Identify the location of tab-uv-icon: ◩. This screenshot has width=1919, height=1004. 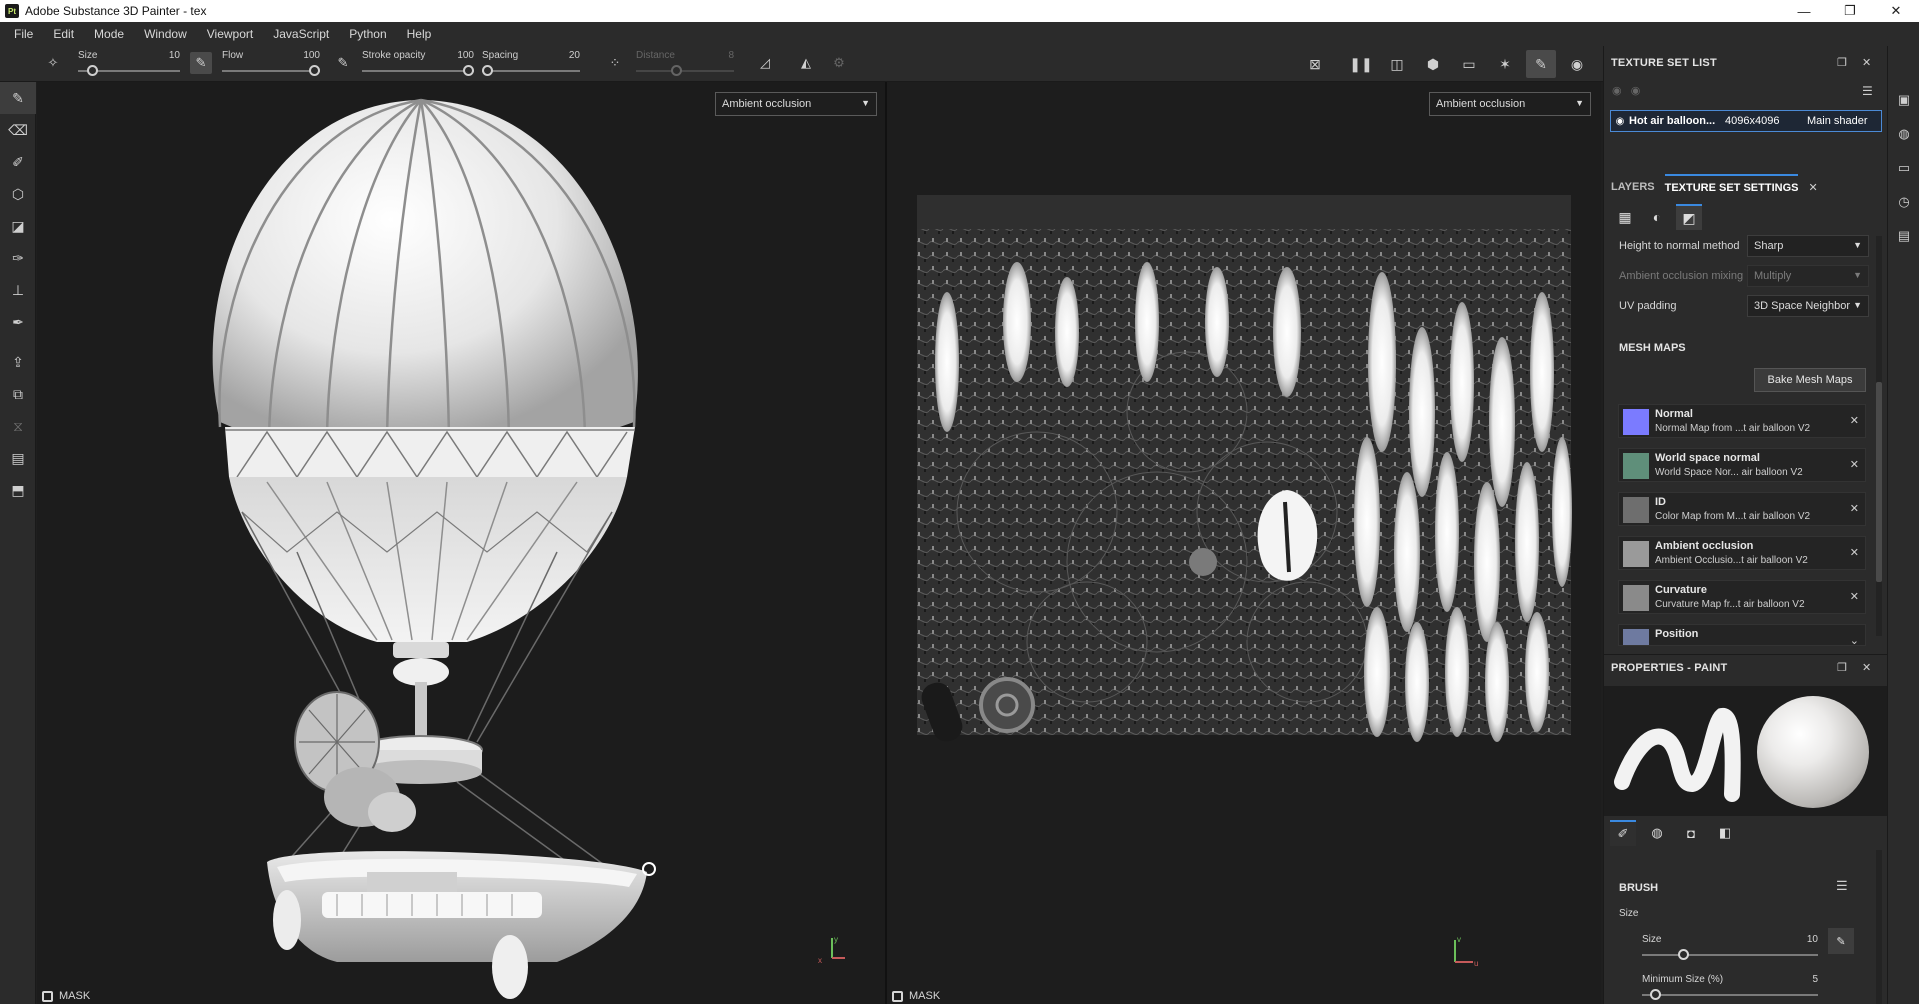
(1689, 217).